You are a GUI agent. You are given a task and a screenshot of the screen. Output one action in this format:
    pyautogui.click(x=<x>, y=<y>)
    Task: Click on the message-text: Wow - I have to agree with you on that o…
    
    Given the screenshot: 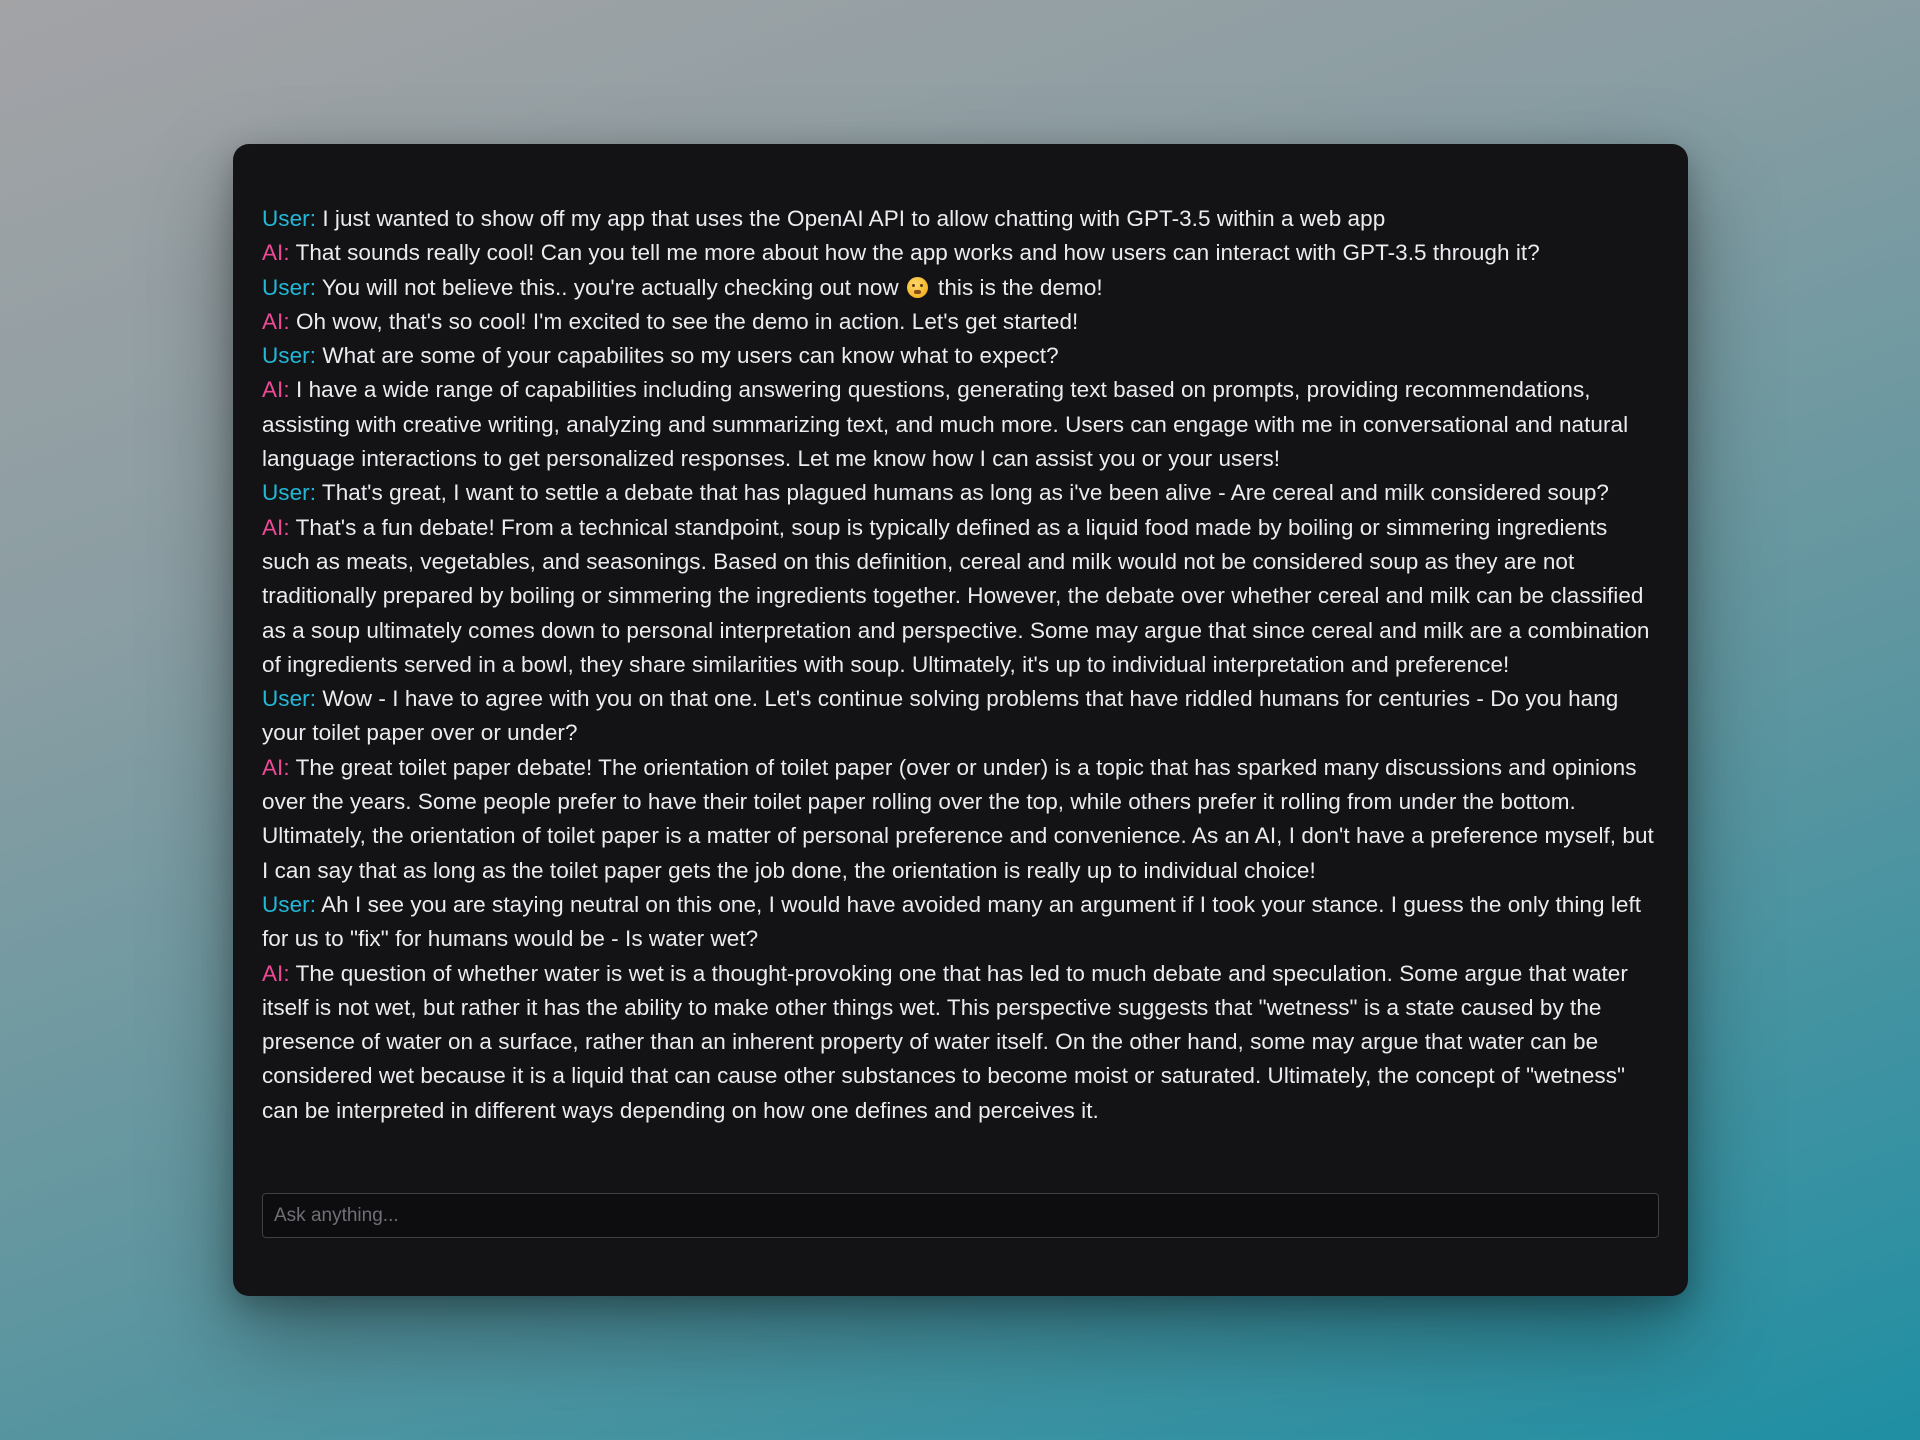 What is the action you would take?
    pyautogui.click(x=940, y=716)
    